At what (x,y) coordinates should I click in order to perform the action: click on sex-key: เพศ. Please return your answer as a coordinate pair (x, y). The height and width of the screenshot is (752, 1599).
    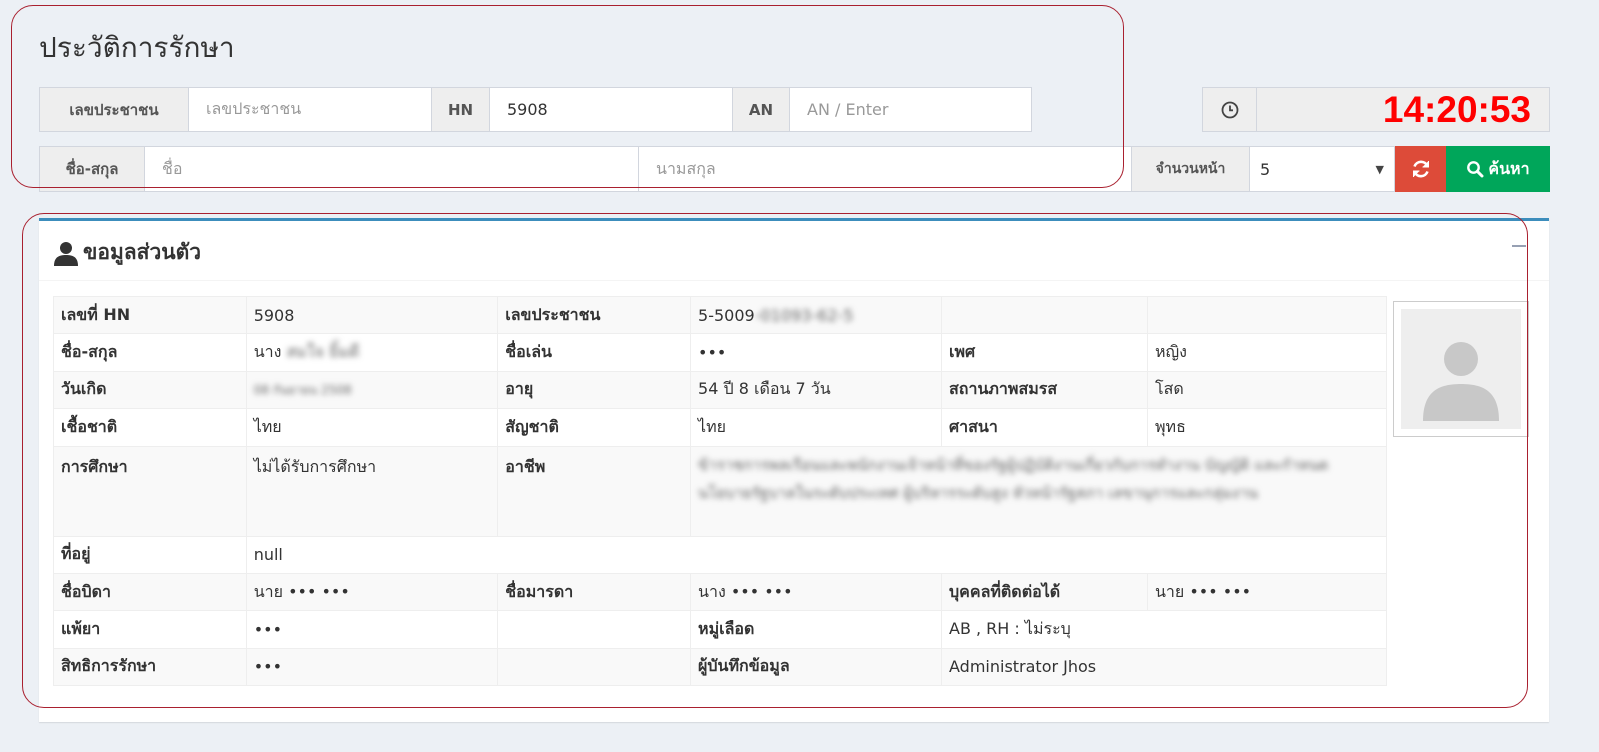
    Looking at the image, I should click on (1044, 352).